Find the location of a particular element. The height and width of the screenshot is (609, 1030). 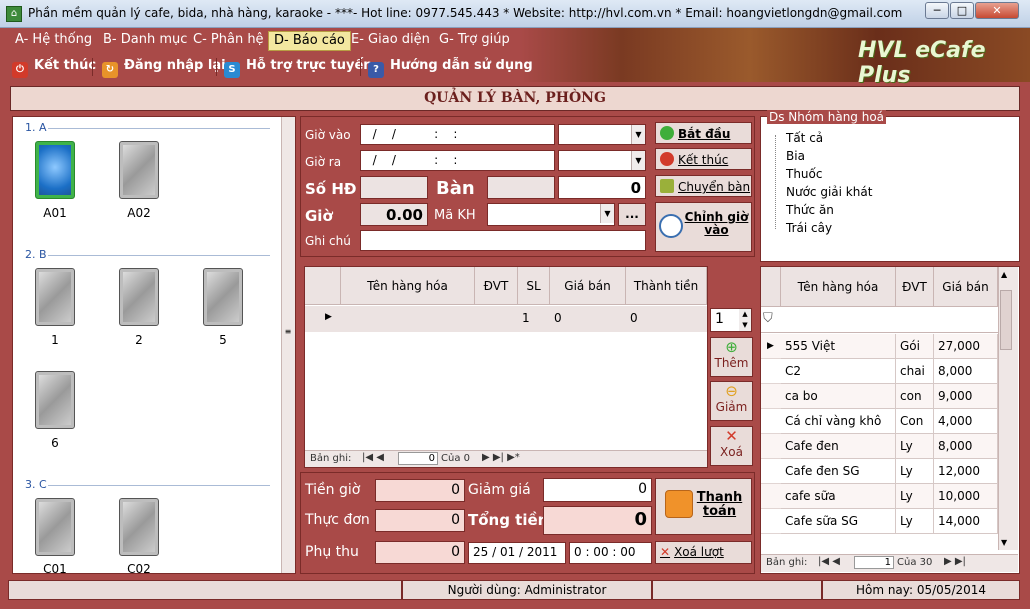

menu-he-thong: A- Hệ thống is located at coordinates (53, 41).